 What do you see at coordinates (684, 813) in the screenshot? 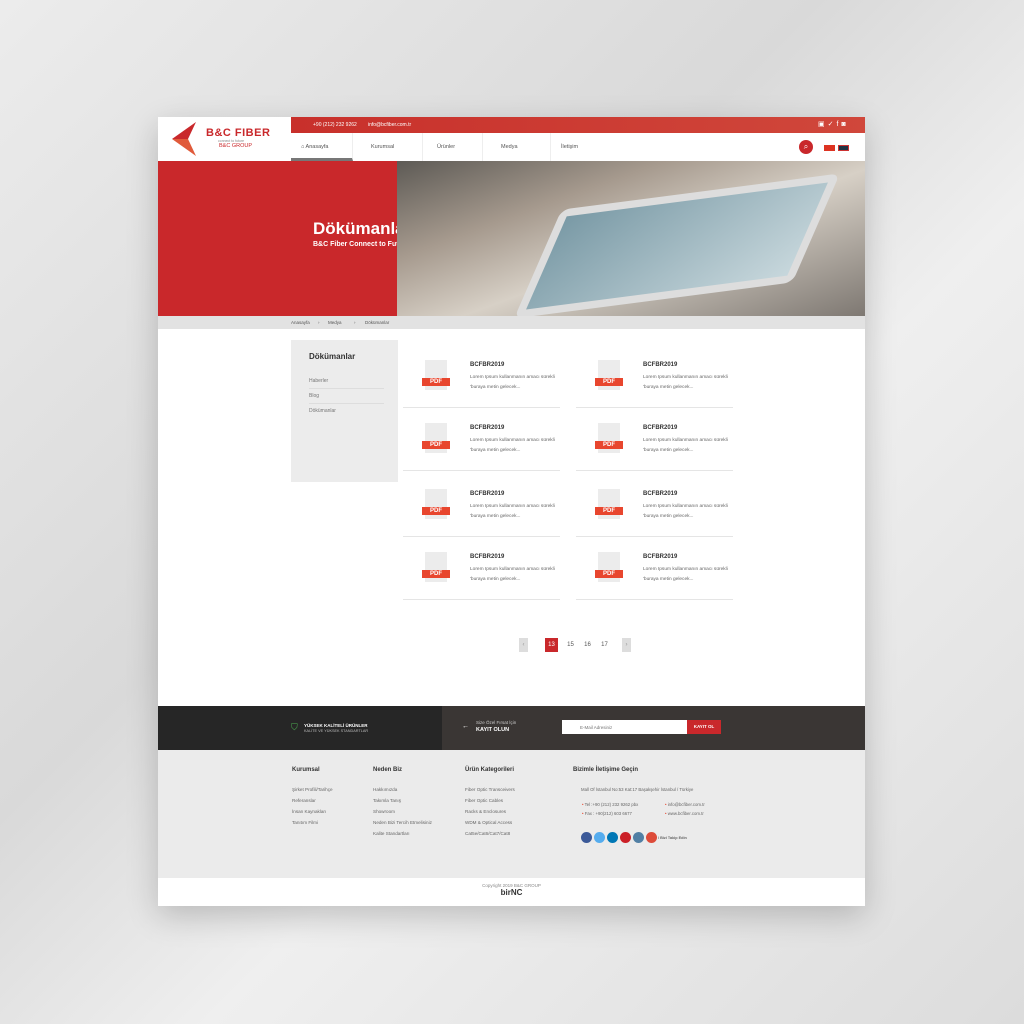
I see `contact-web: • www.bcfiber.com.tr` at bounding box center [684, 813].